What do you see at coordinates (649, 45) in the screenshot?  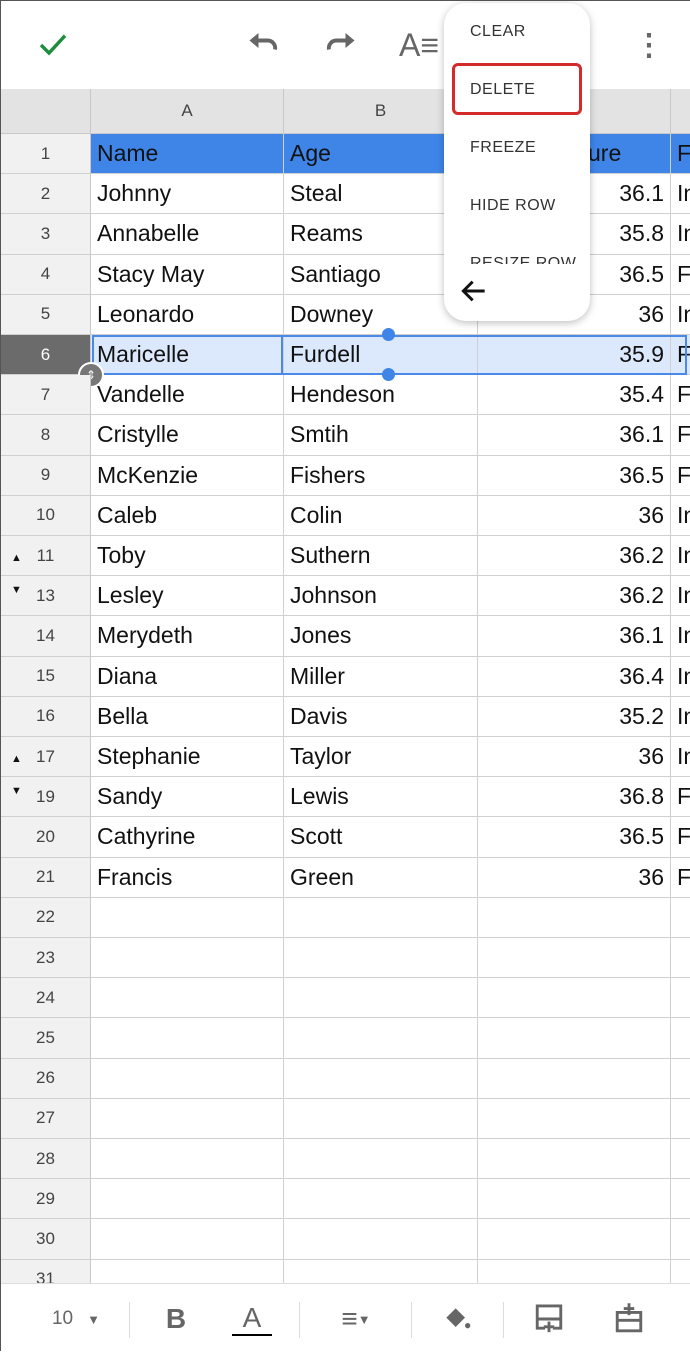 I see `more-vert-icon: ⋮` at bounding box center [649, 45].